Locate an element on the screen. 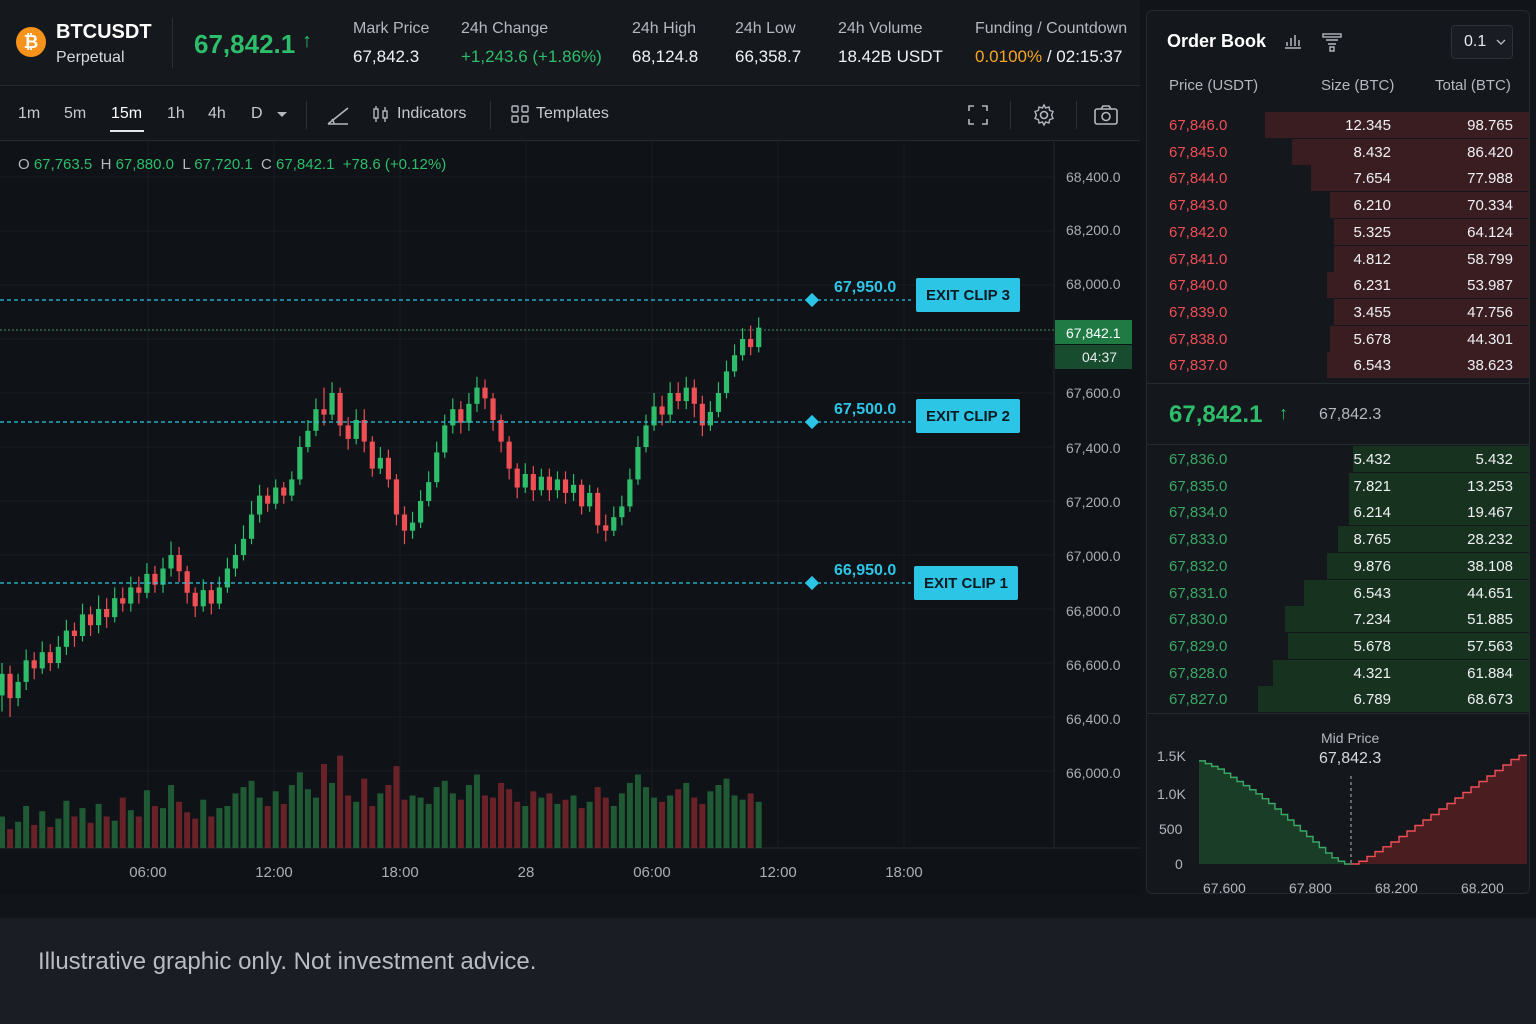 The height and width of the screenshot is (1024, 1536). bid-row: 67,836.0 5.432 5.432 is located at coordinates (1338, 459).